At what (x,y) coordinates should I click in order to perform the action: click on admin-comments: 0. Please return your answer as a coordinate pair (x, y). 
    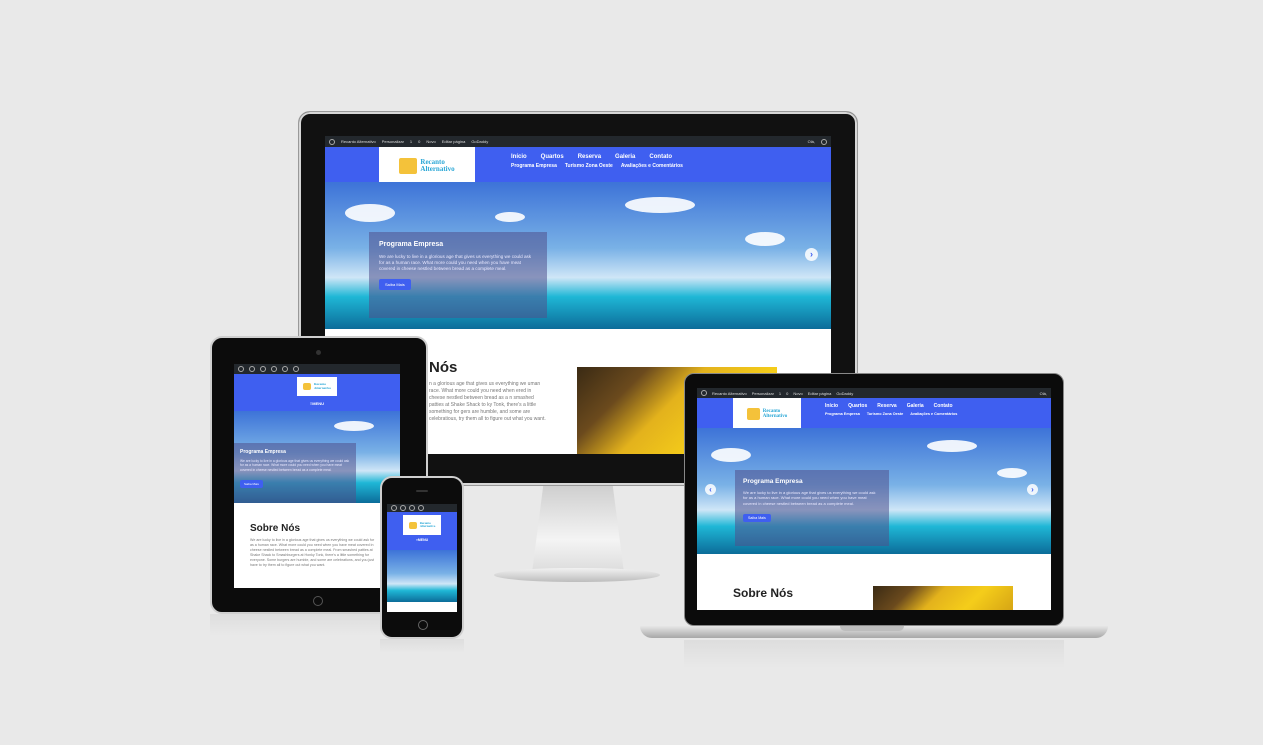
    Looking at the image, I should click on (419, 141).